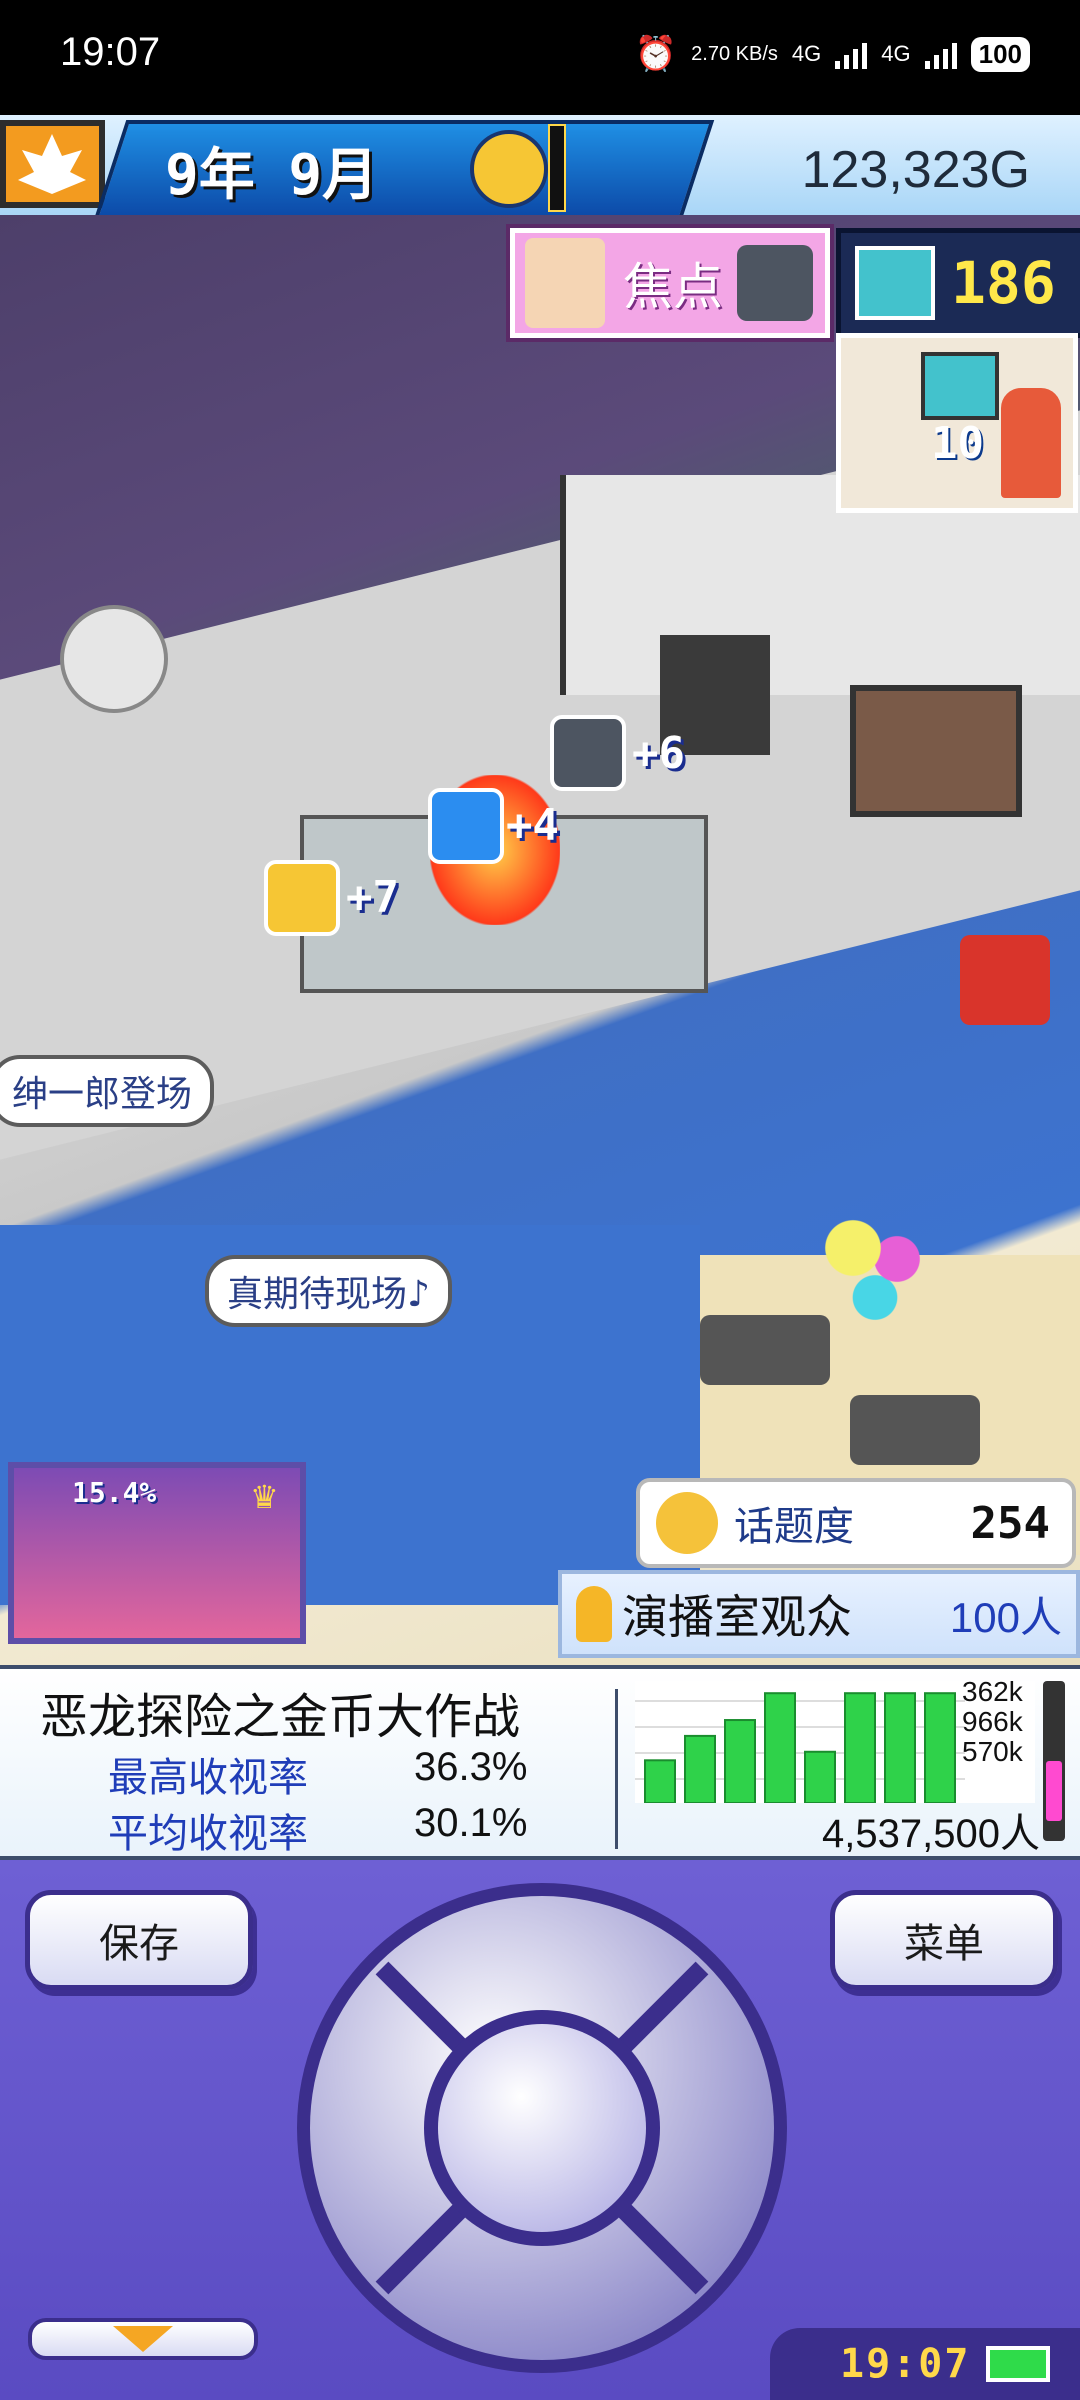  What do you see at coordinates (616, 1769) in the screenshot?
I see `divider` at bounding box center [616, 1769].